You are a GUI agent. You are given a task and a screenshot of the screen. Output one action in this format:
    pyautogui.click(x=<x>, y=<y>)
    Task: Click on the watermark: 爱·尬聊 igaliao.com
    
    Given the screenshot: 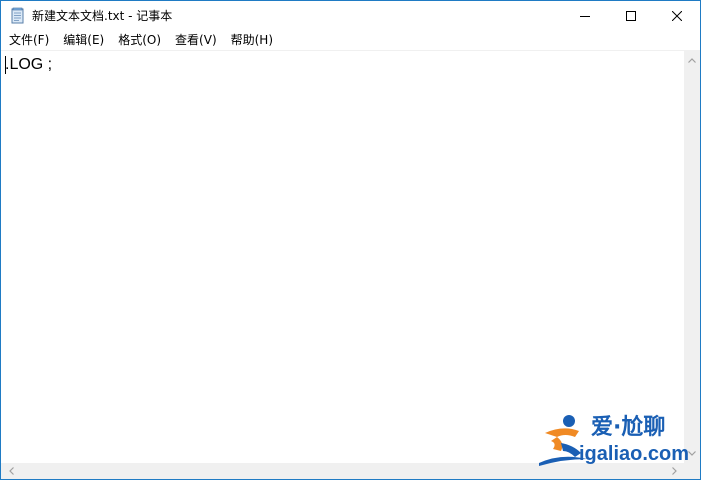 What is the action you would take?
    pyautogui.click(x=615, y=440)
    